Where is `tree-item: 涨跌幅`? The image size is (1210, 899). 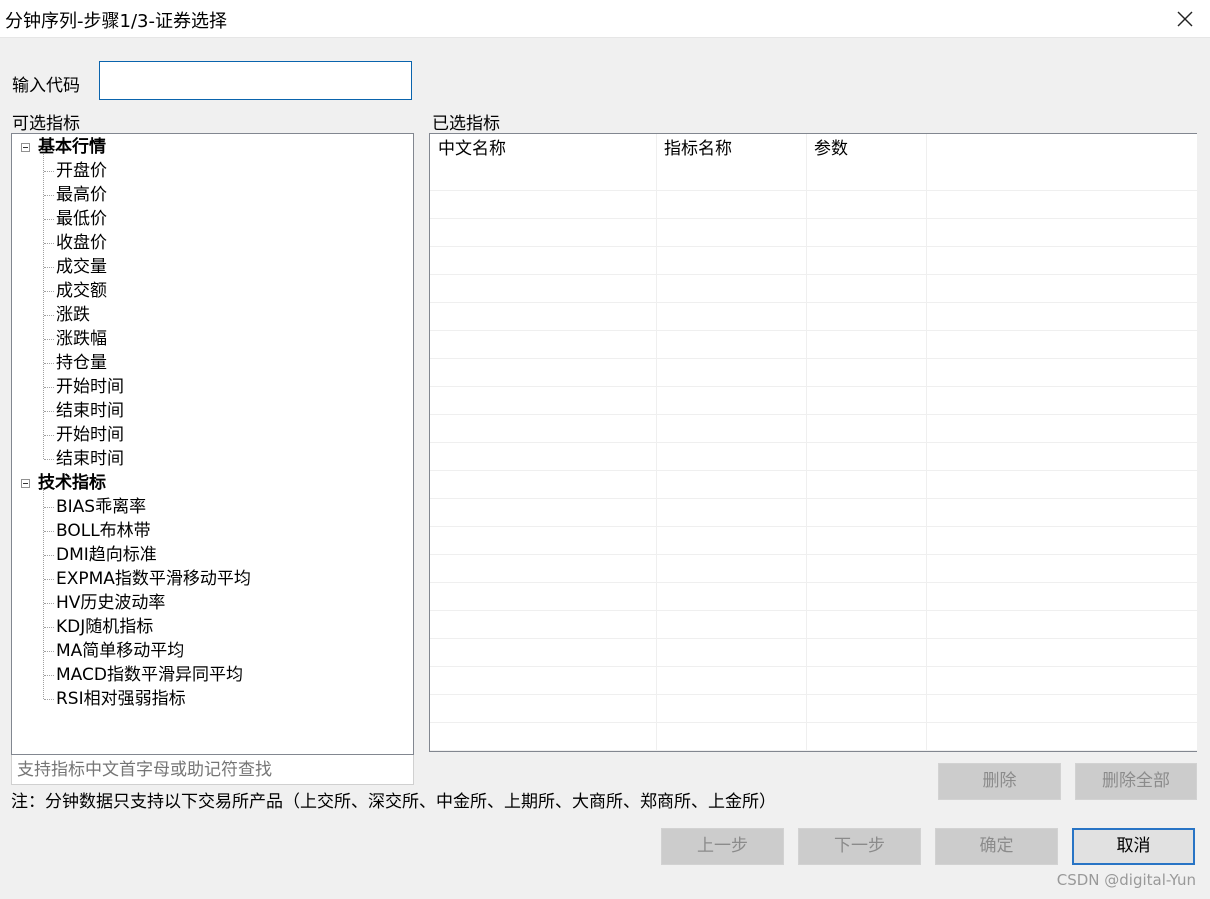 tree-item: 涨跌幅 is located at coordinates (81, 339).